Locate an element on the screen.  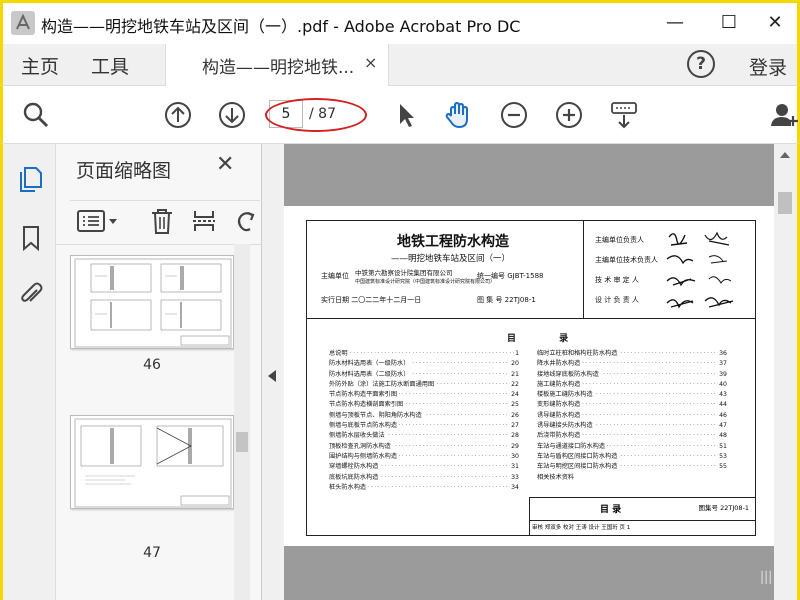
login-button: 登录 is located at coordinates (768, 66).